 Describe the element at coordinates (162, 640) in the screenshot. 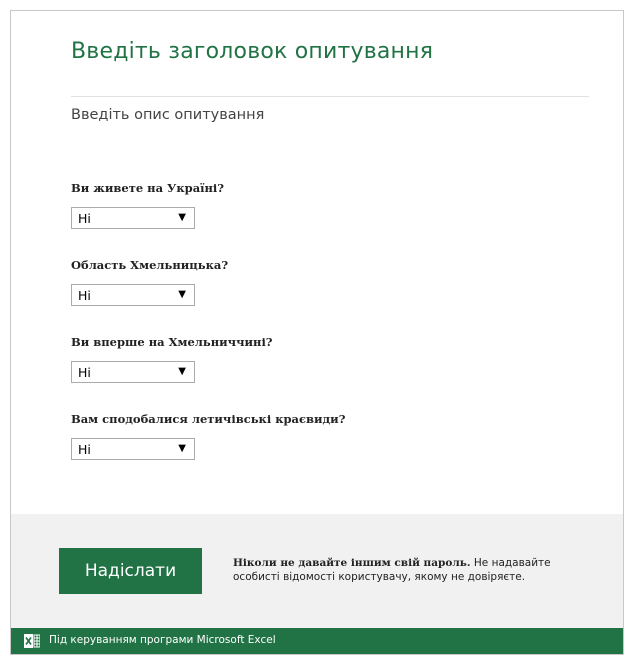

I see `footer-text: Під керуванням програми Microsoft Excel` at that location.